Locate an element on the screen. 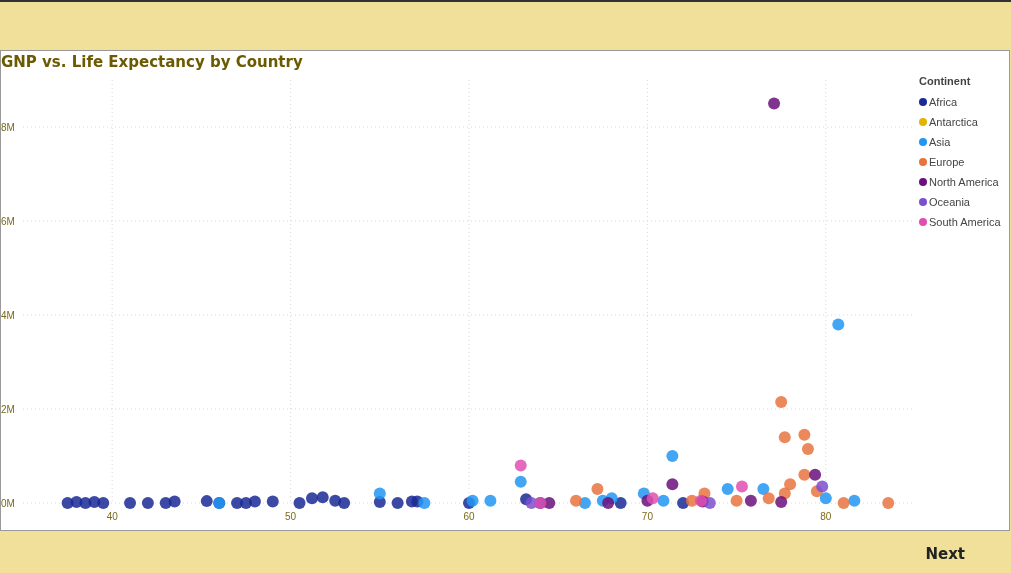 This screenshot has width=1011, height=573. axis-tick-label: 4M is located at coordinates (8, 315).